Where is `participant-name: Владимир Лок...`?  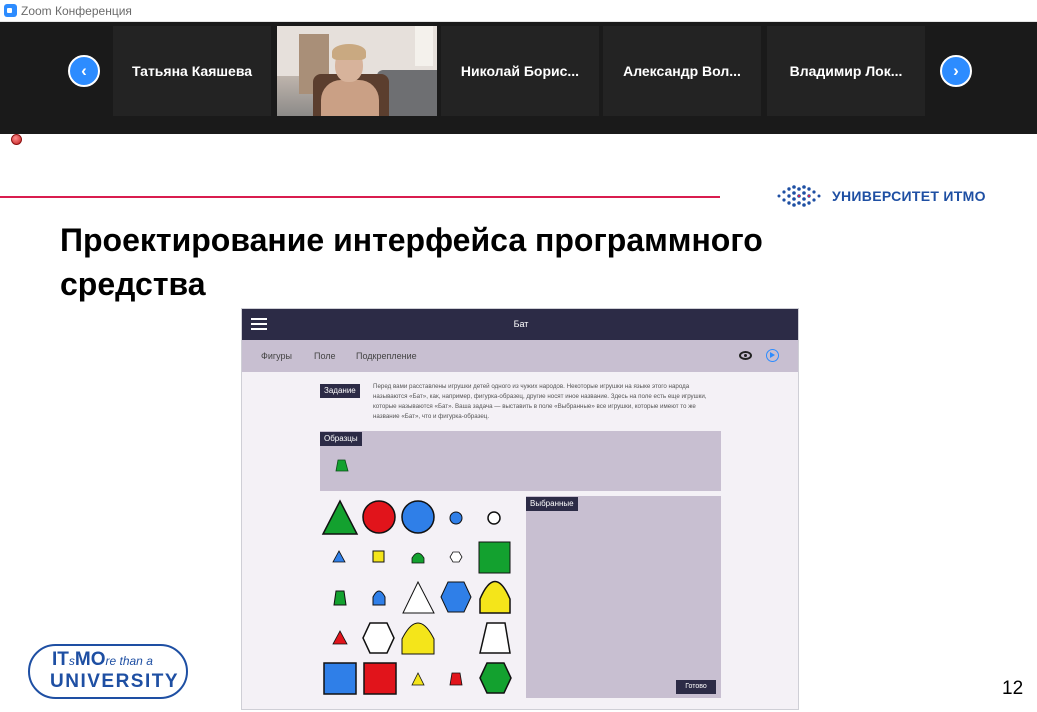 participant-name: Владимир Лок... is located at coordinates (846, 71).